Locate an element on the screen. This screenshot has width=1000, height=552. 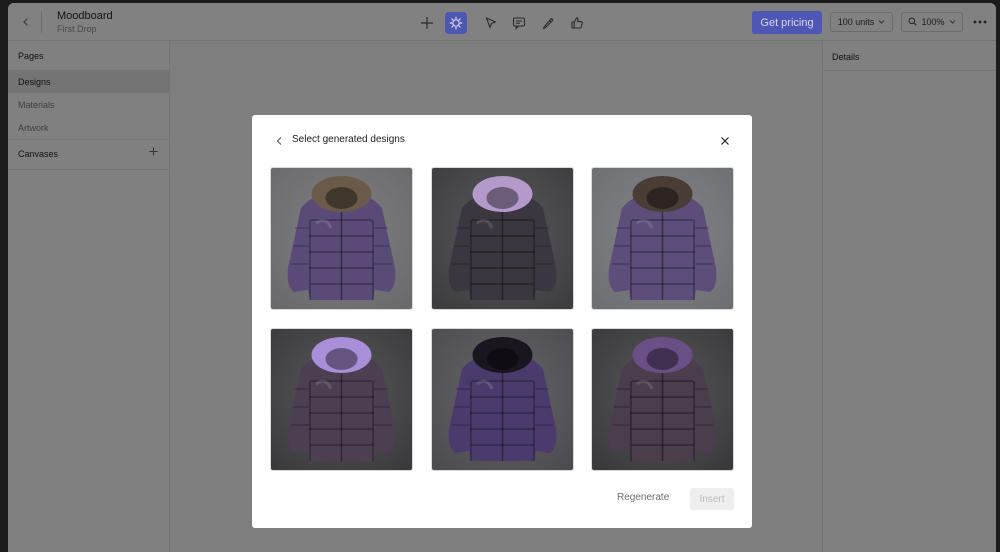
zoom-value: 100% is located at coordinates (933, 22).